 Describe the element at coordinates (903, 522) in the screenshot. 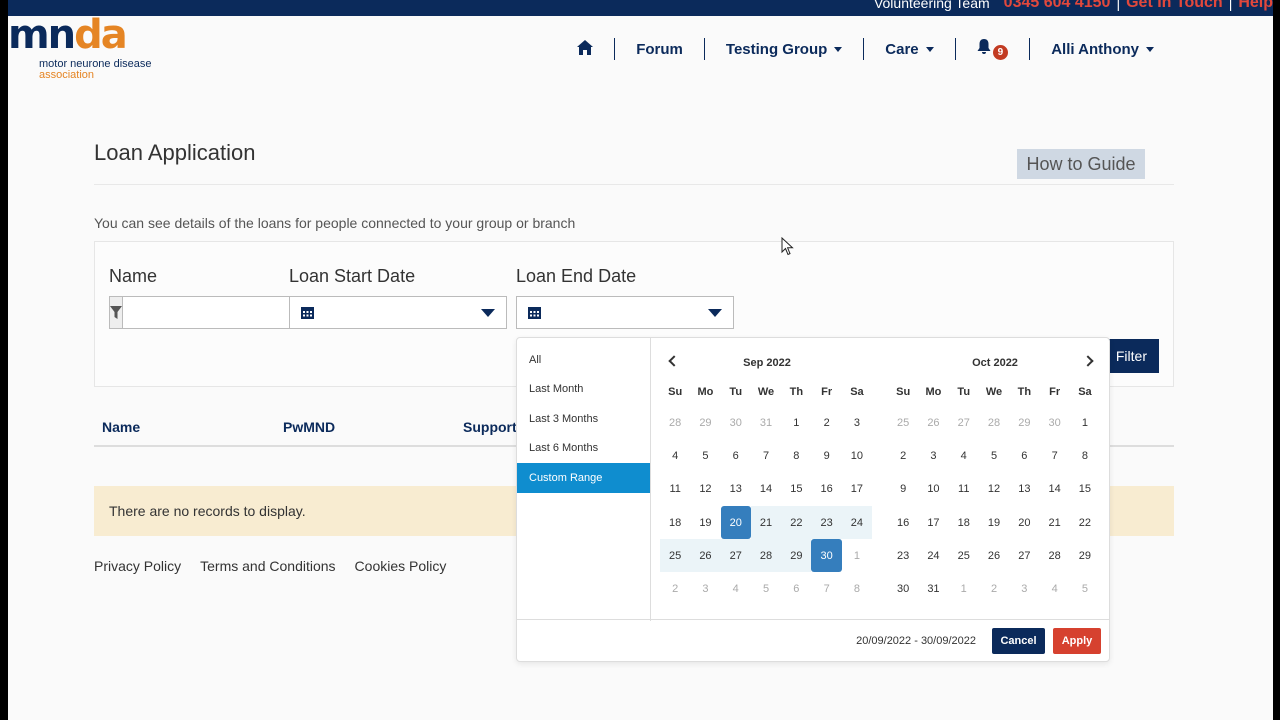

I see `calendar-day: 16` at that location.